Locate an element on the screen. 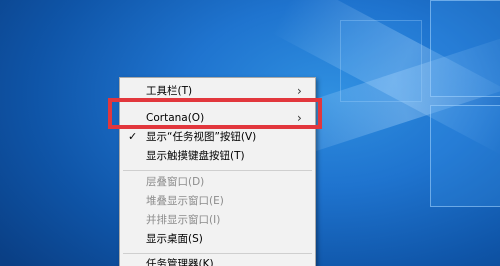 The width and height of the screenshot is (500, 266). menu-item-label: 层叠窗口(D) is located at coordinates (175, 182).